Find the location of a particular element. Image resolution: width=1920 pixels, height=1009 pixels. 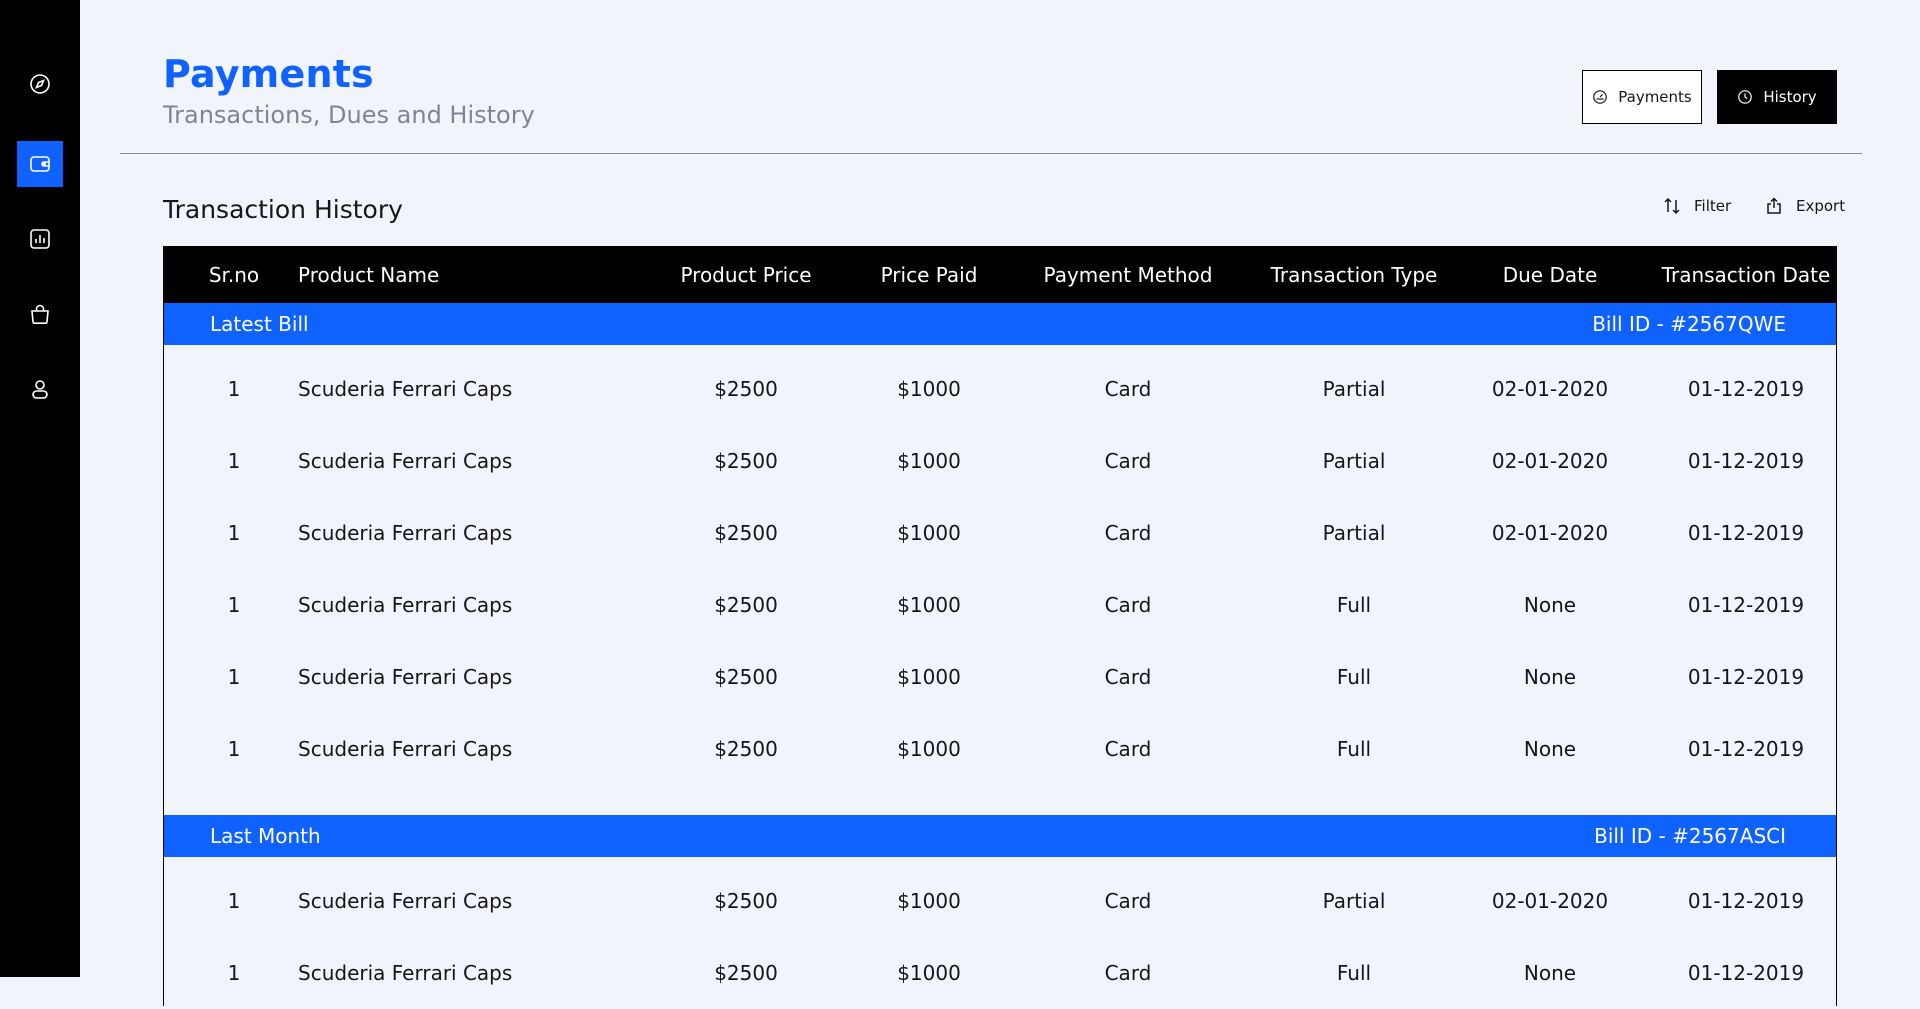

bill-id: Bill ID - #2567ASCI is located at coordinates (1690, 836).